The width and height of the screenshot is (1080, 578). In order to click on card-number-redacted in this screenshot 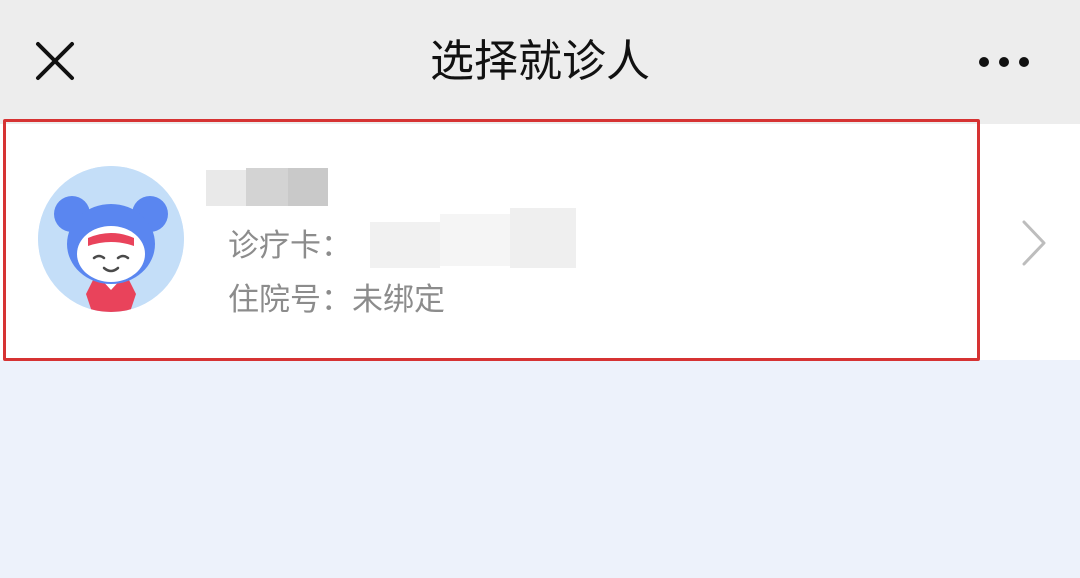, I will do `click(473, 240)`.